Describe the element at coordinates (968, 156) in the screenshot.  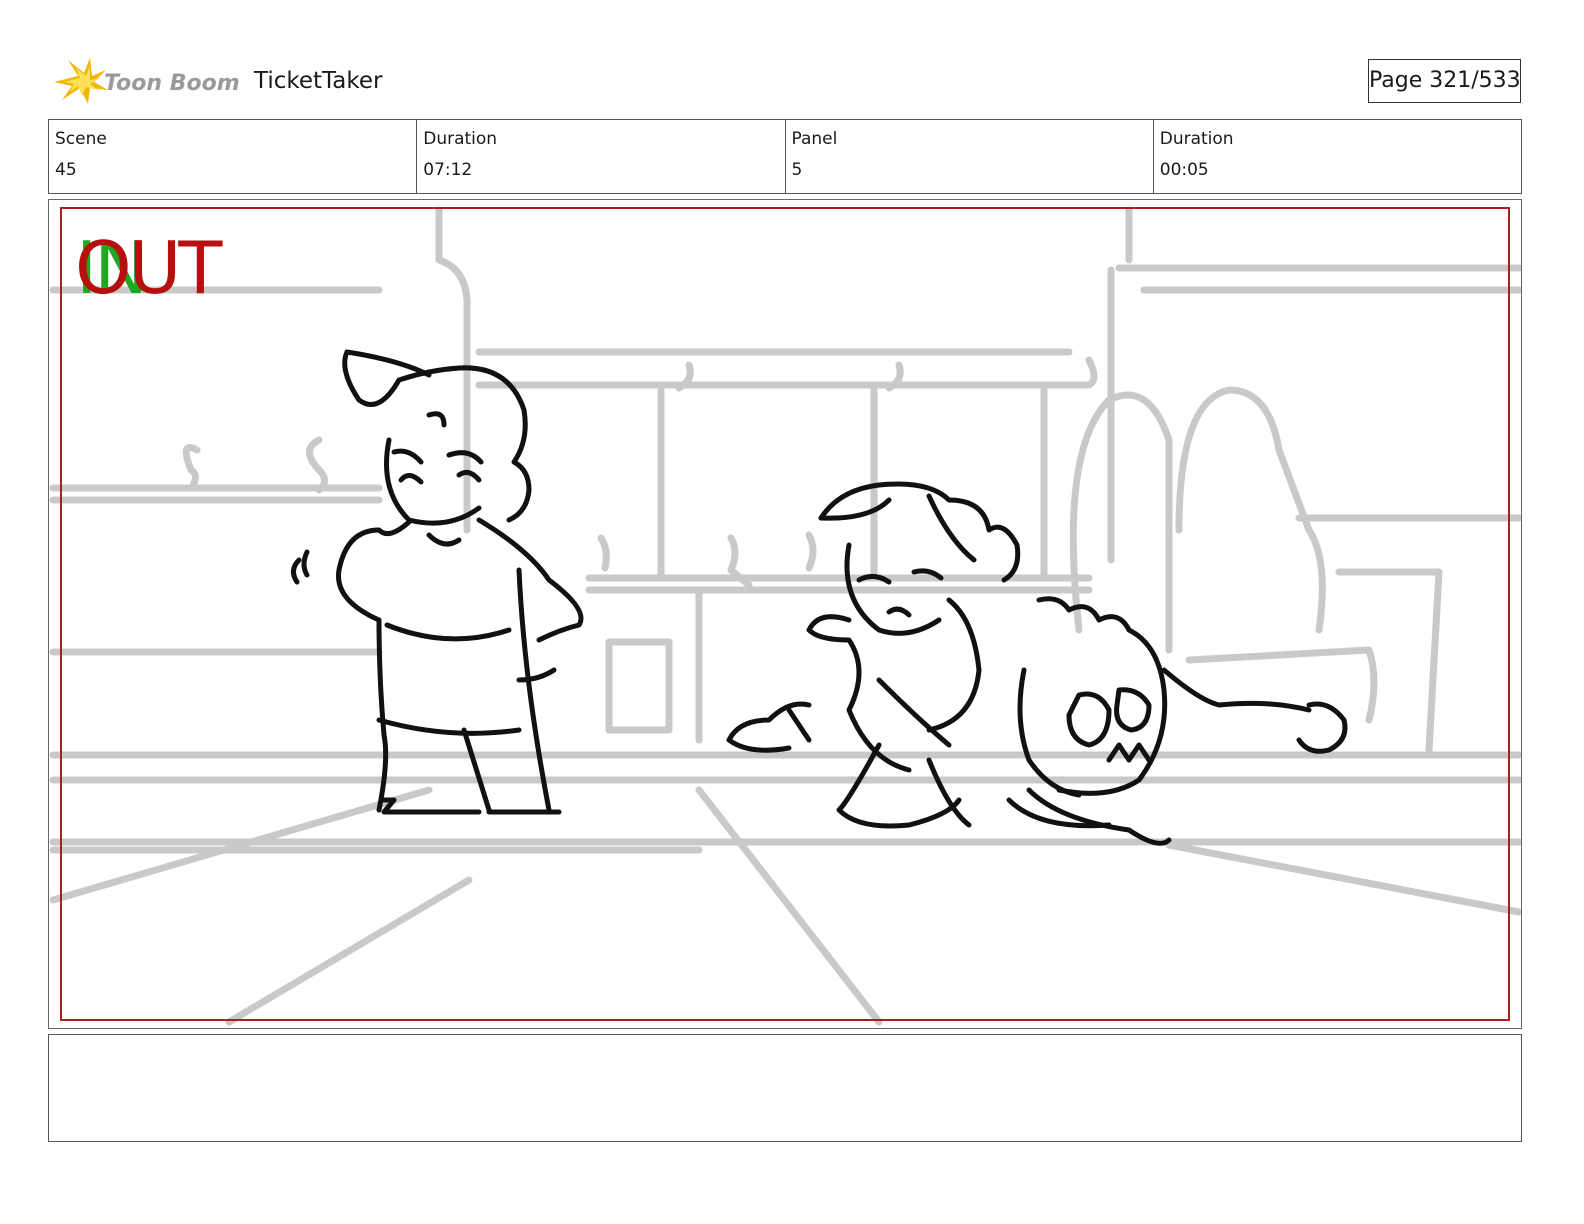
I see `panel-cell: Panel 5` at that location.